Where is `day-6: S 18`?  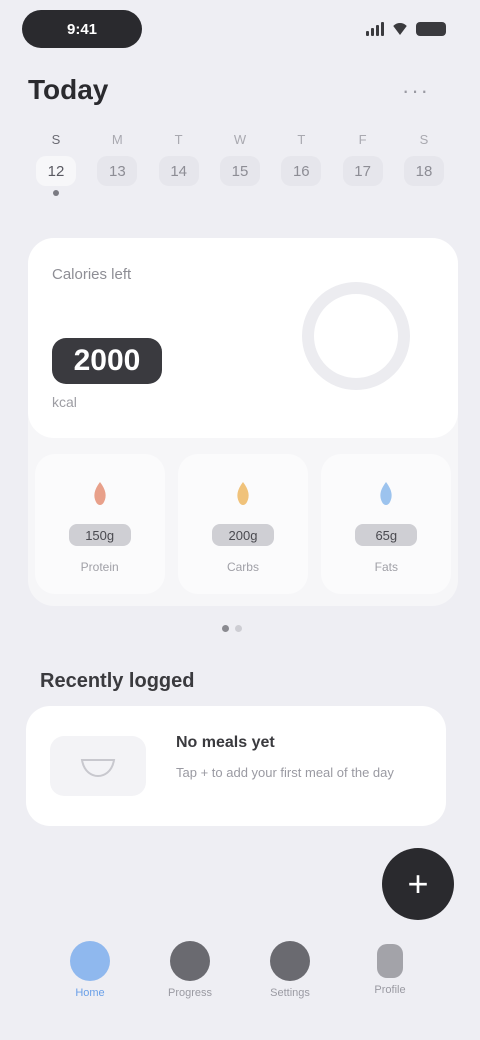 day-6: S 18 is located at coordinates (424, 167).